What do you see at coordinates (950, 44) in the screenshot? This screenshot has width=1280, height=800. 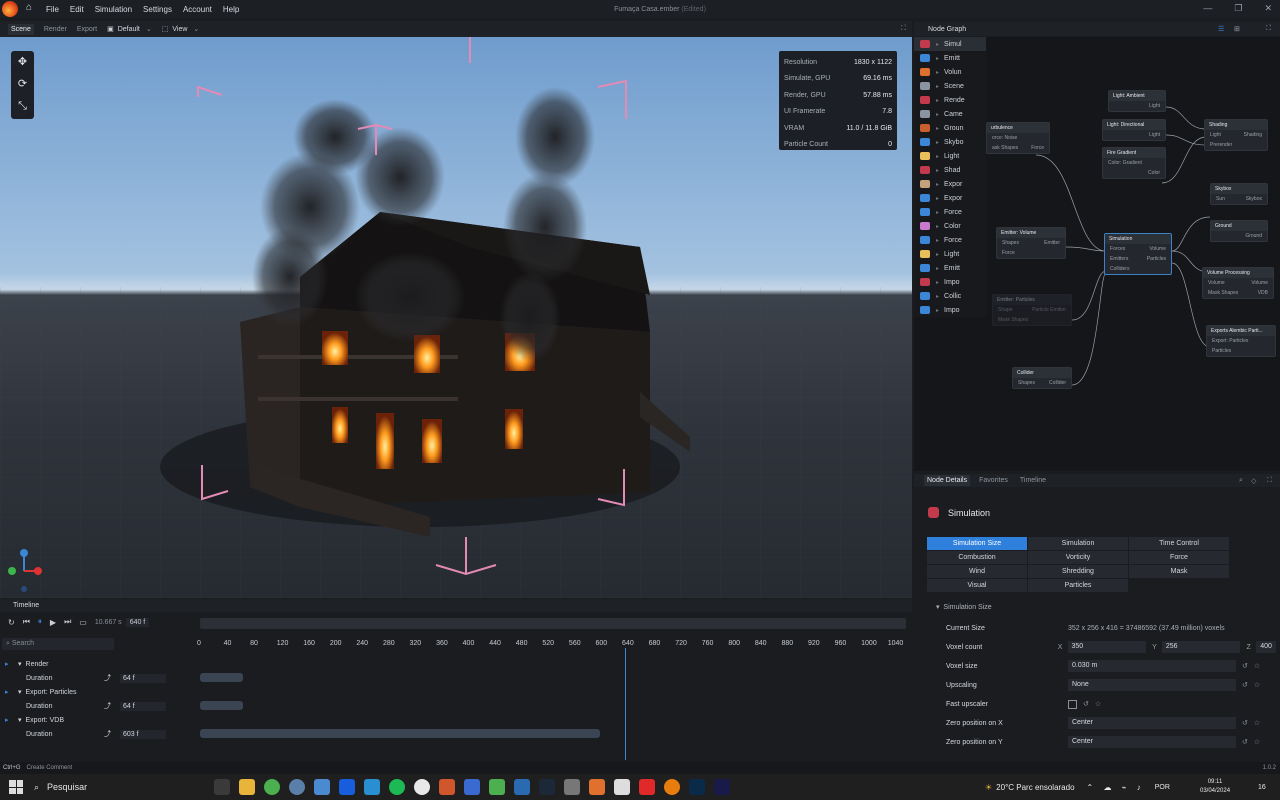 I see `node-list-item: ▸ Simul` at bounding box center [950, 44].